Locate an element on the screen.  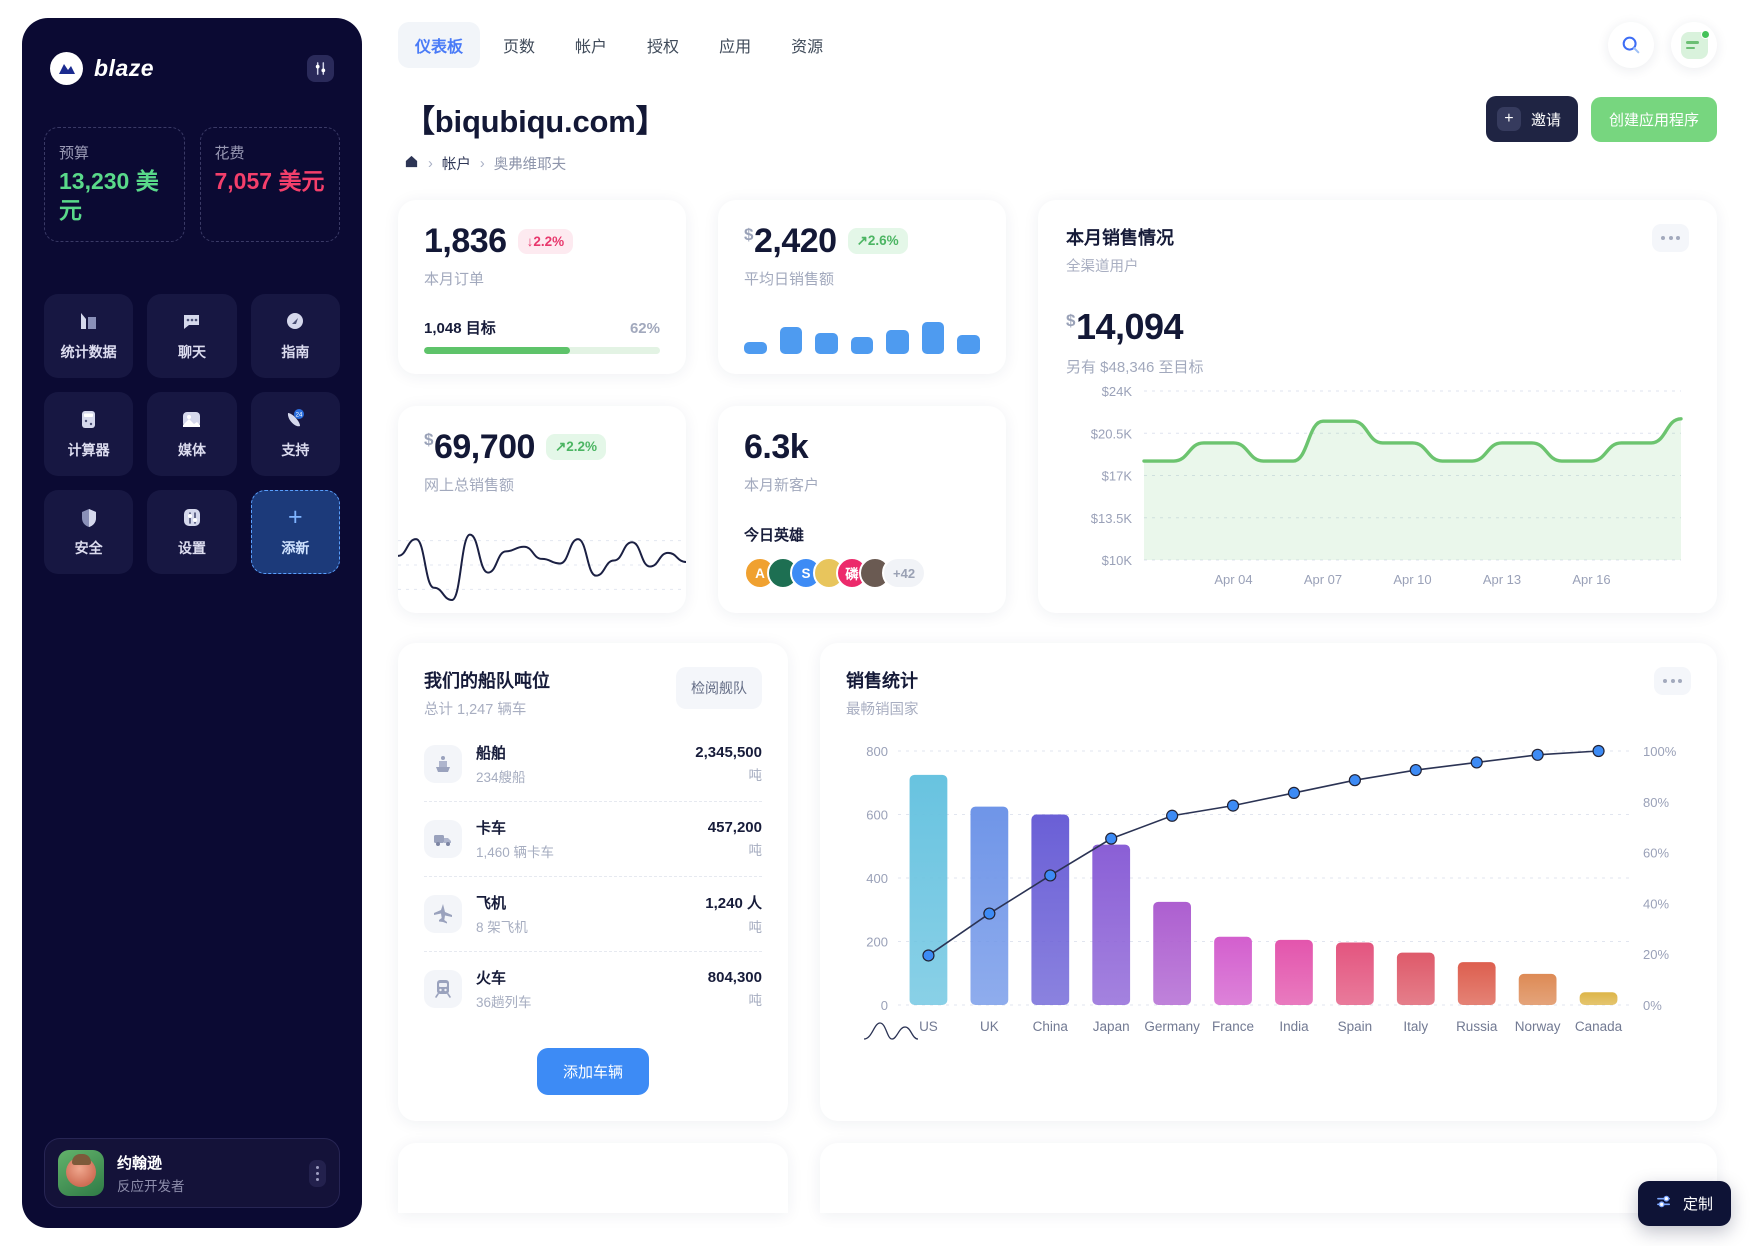
svg-text: 0% is located at coordinates (1652, 1005).